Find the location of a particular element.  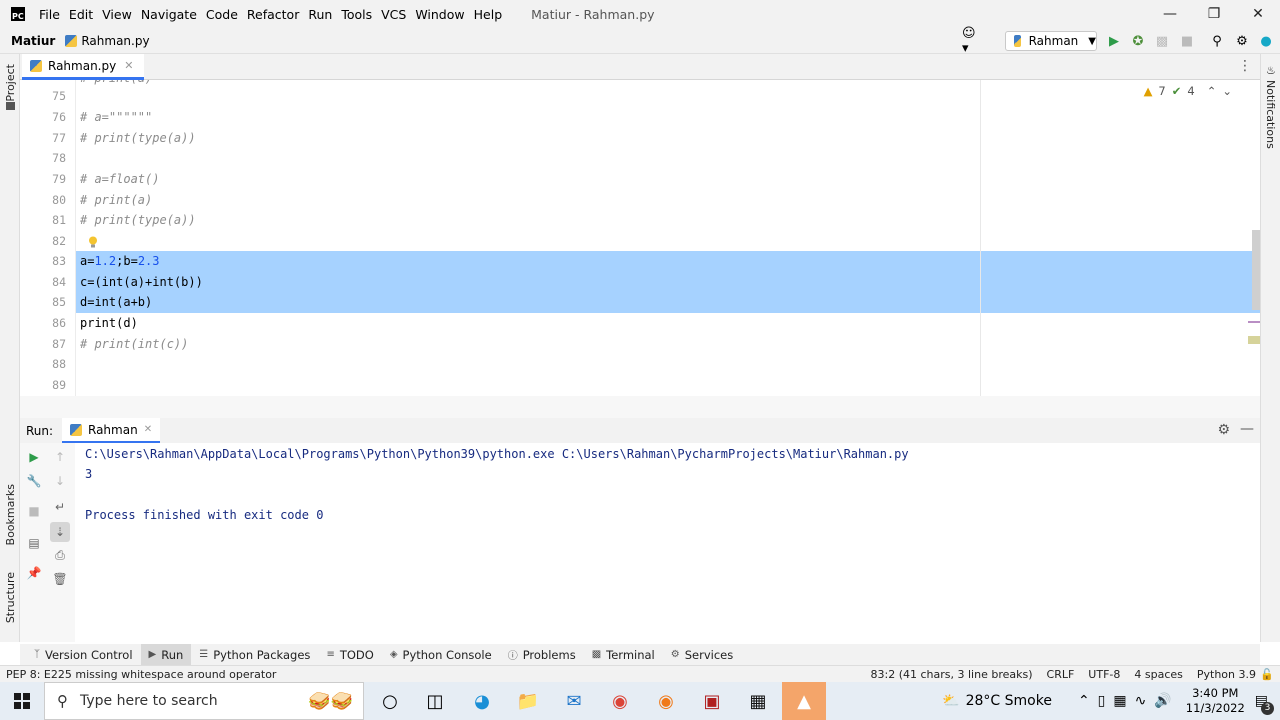

phone-icon: ▯ is located at coordinates (1102, 701).